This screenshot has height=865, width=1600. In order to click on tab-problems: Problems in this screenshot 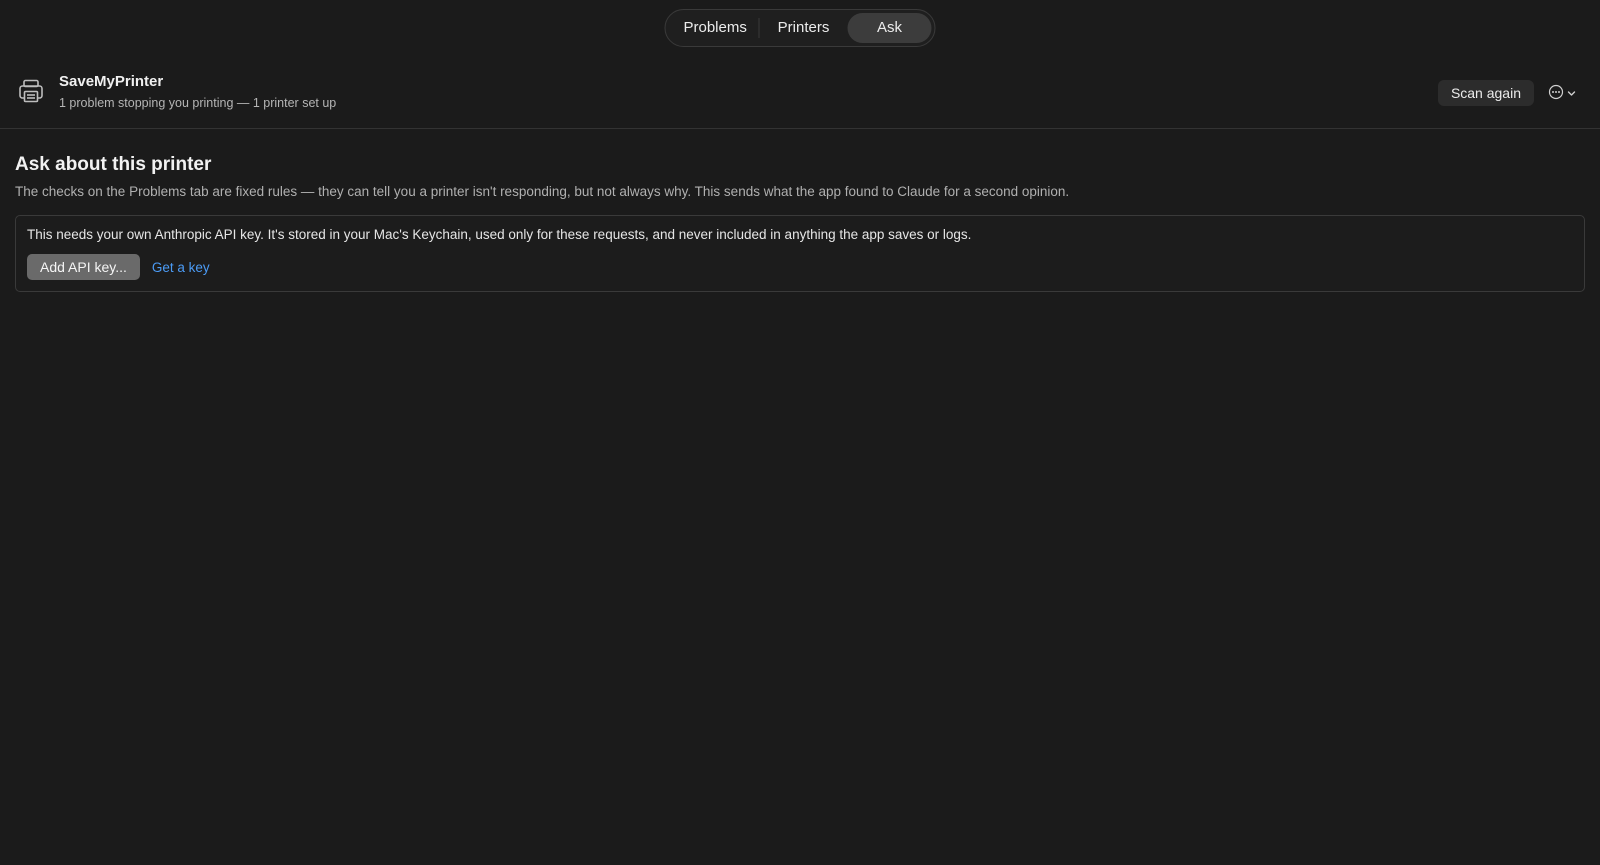, I will do `click(714, 28)`.